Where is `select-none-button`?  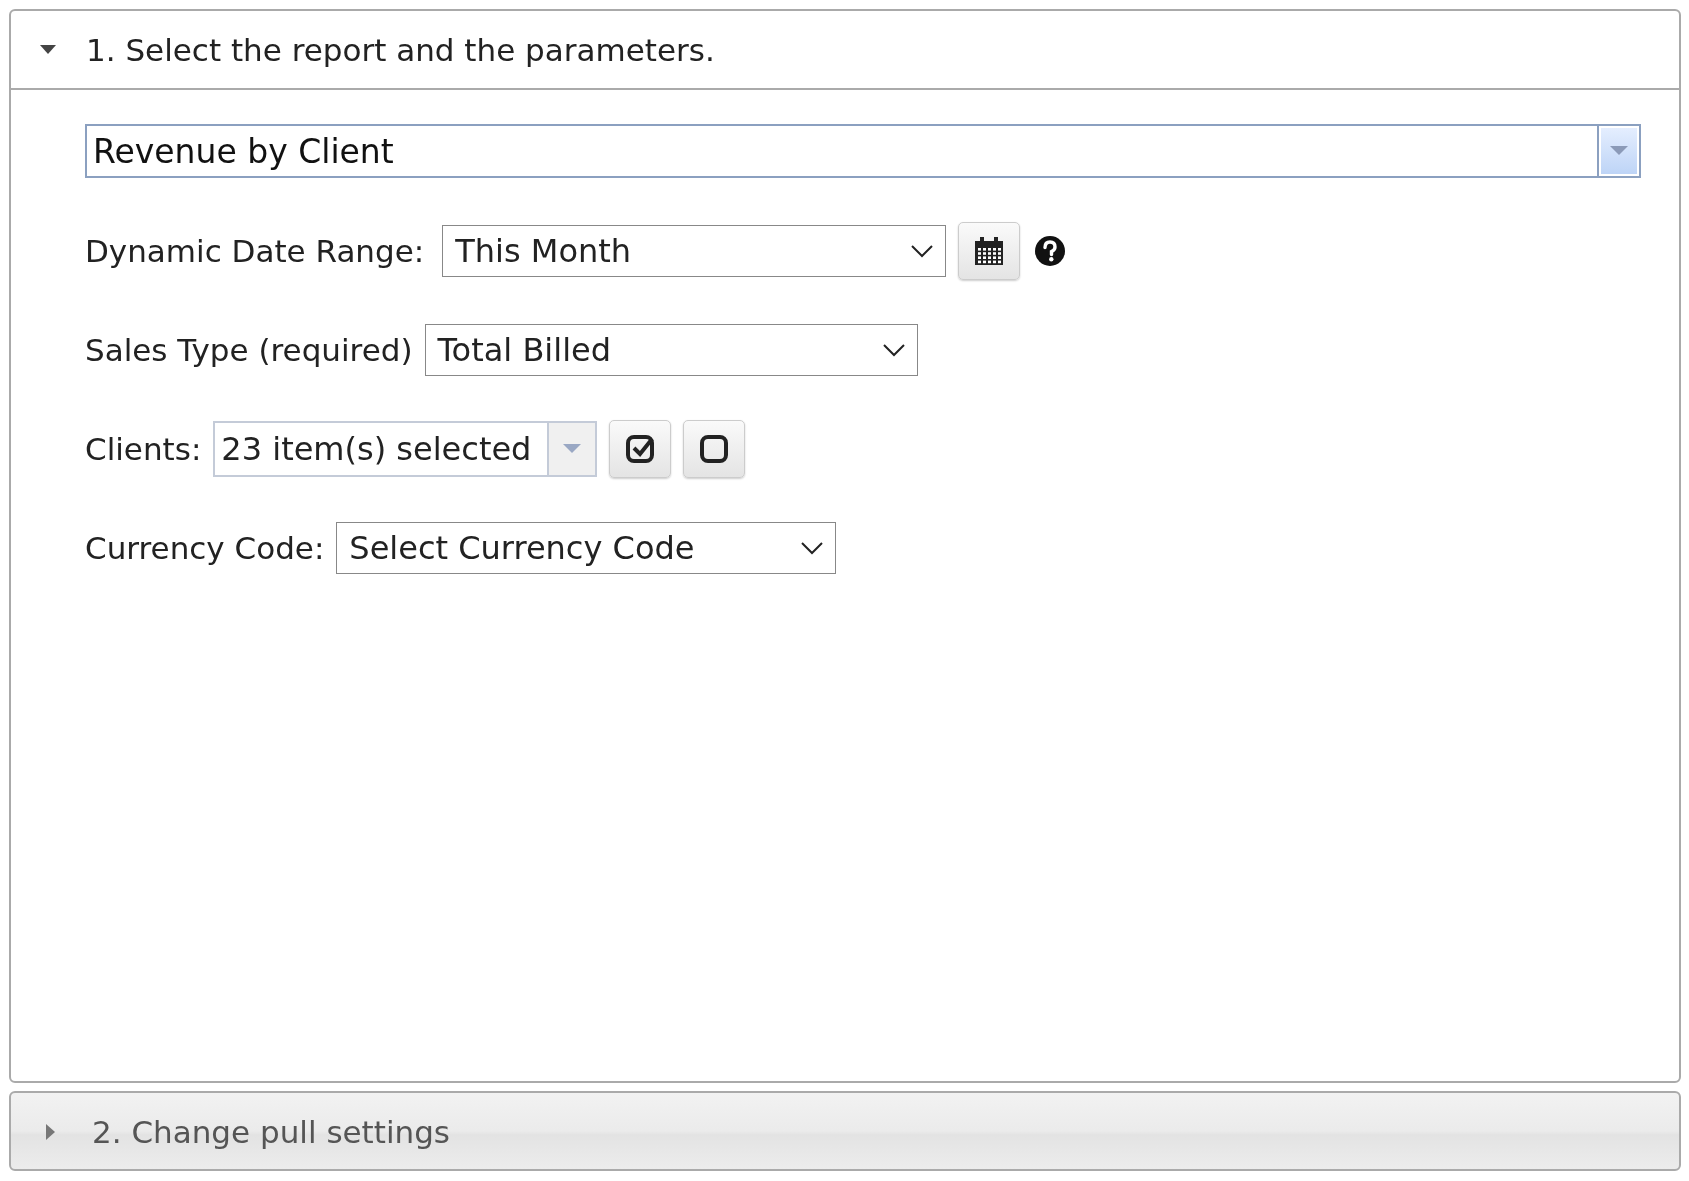 select-none-button is located at coordinates (714, 449).